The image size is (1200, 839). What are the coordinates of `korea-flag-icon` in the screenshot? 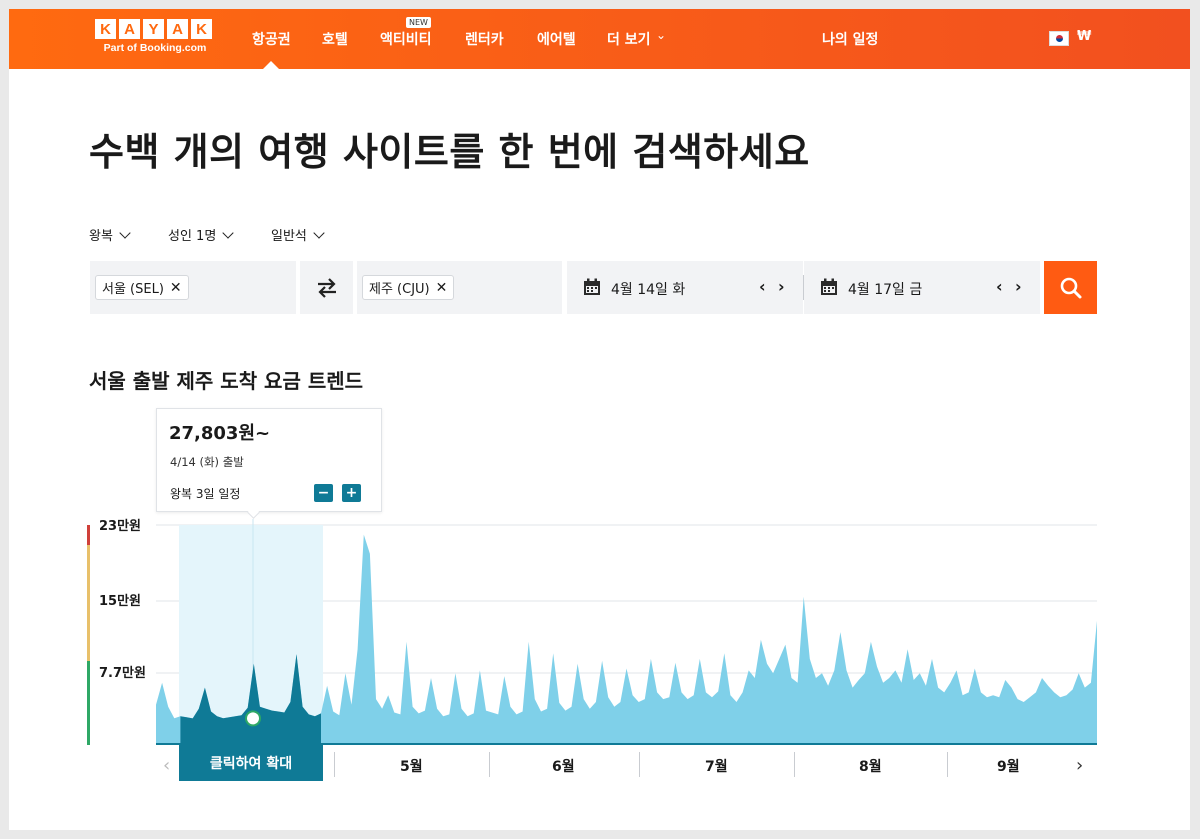 It's located at (1059, 38).